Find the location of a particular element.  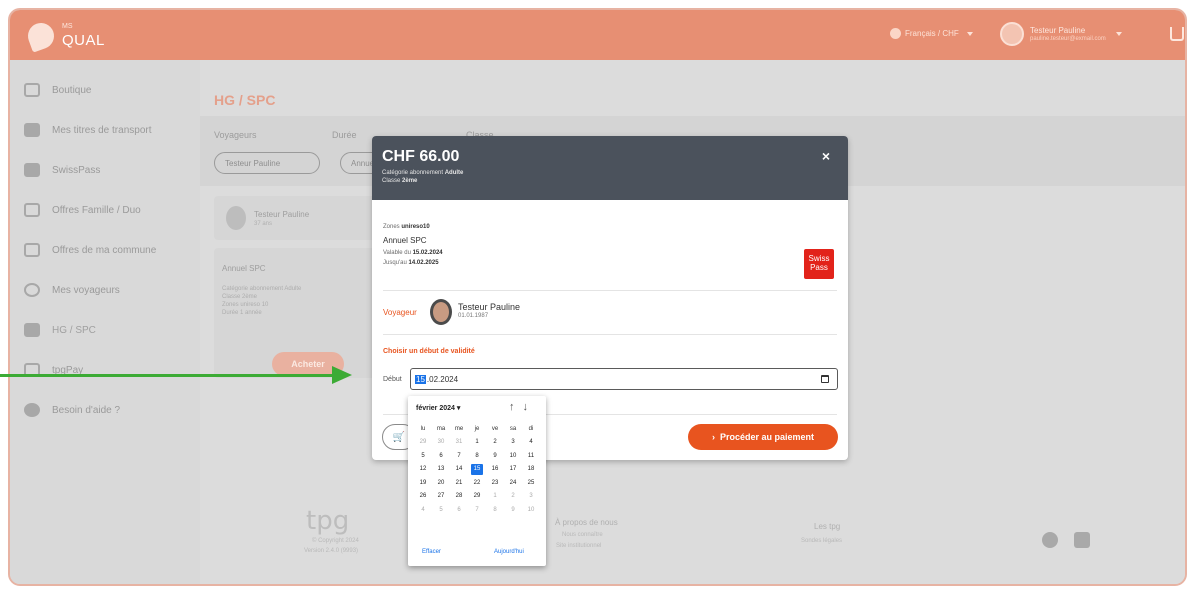

home-icon is located at coordinates (32, 90).